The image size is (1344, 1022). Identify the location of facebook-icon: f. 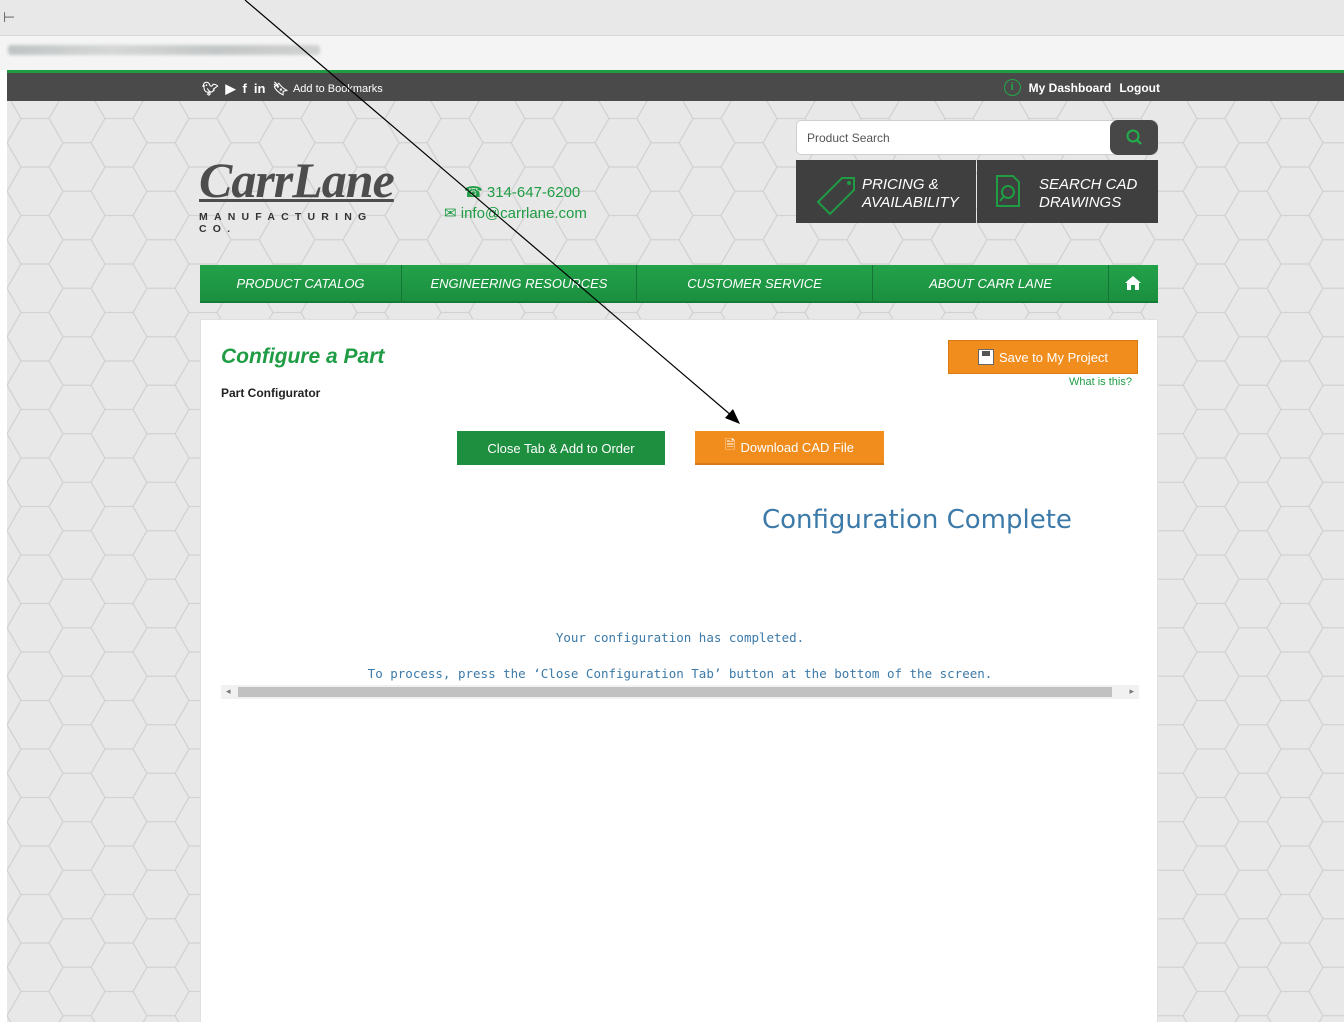
(245, 89).